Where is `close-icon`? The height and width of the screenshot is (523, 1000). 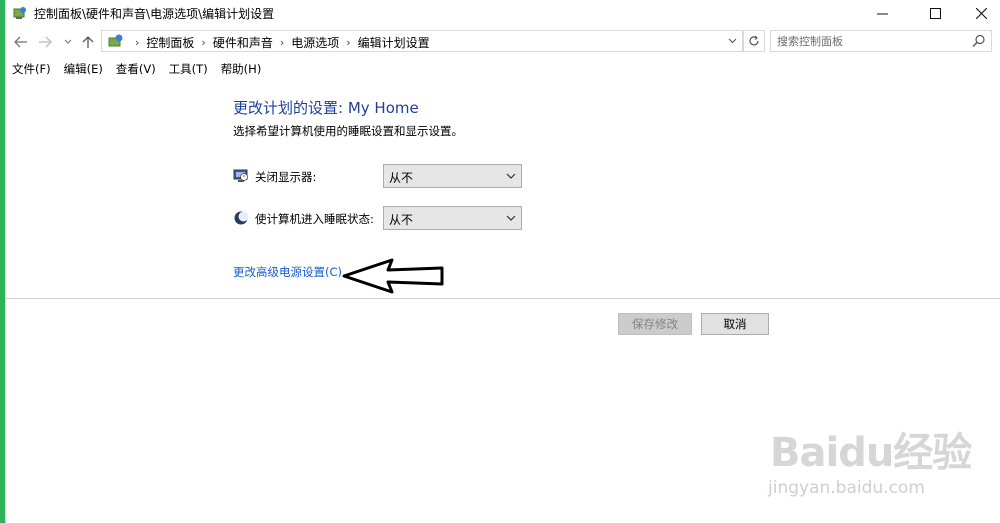
close-icon is located at coordinates (981, 13).